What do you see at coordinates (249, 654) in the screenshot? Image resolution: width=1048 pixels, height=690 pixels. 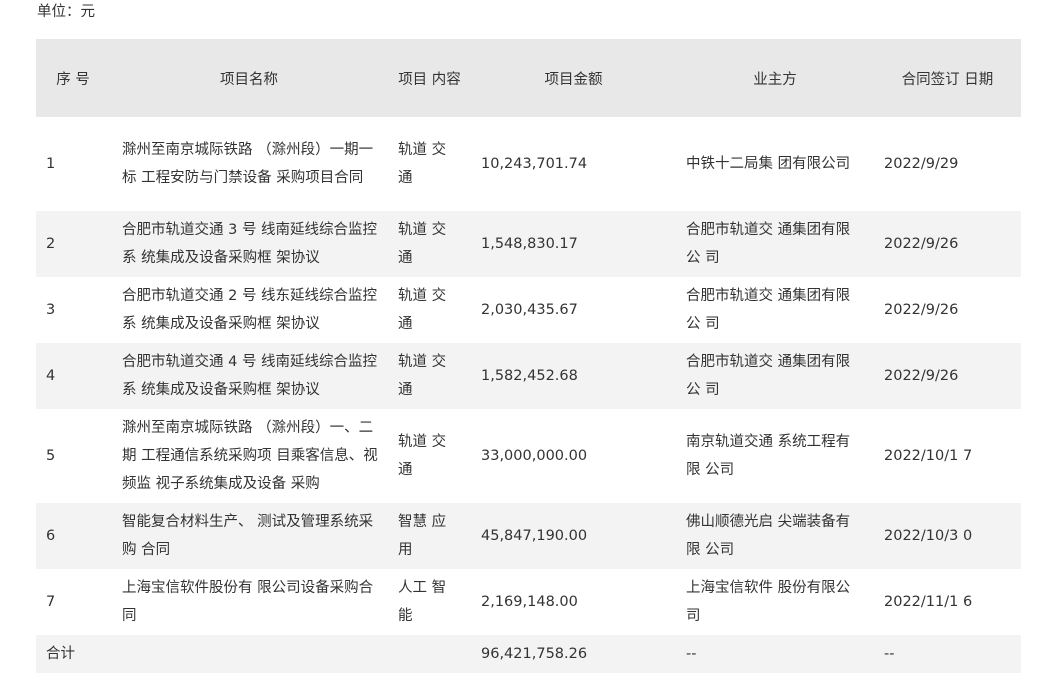 I see `total-name-empty` at bounding box center [249, 654].